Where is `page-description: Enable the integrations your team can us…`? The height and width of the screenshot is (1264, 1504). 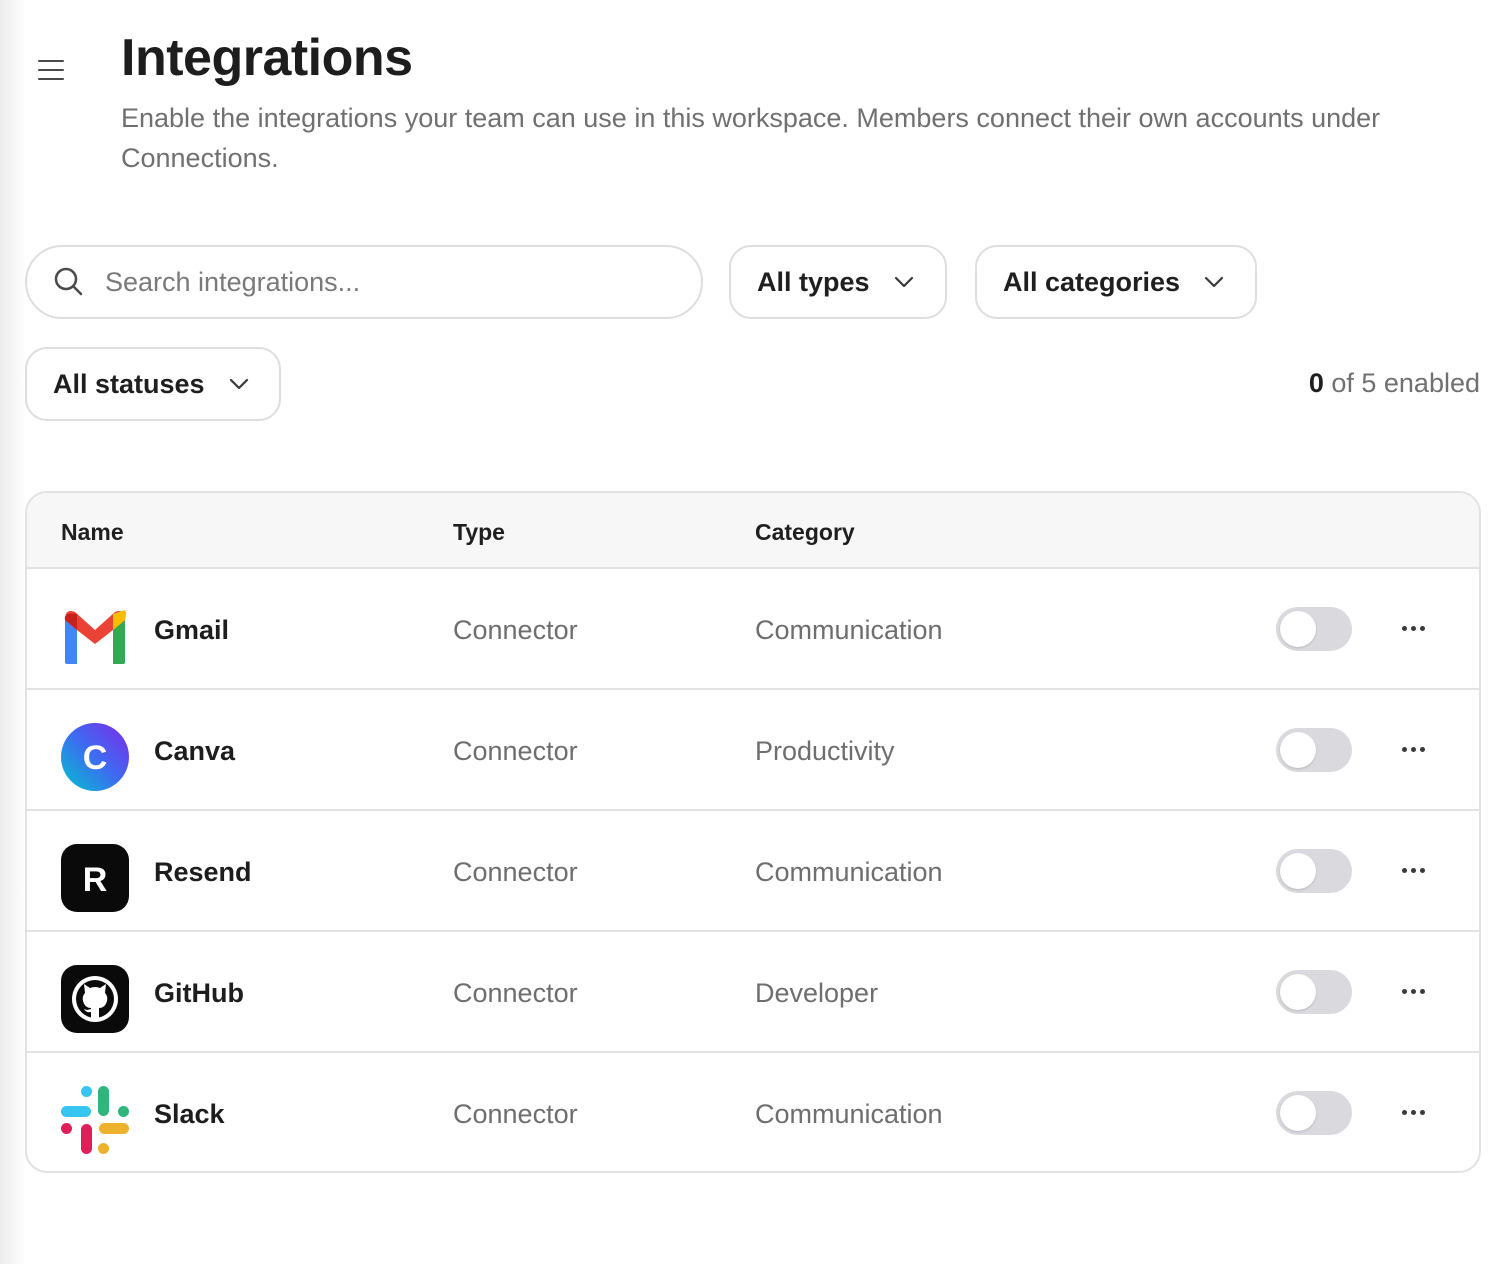 page-description: Enable the integrations your team can us… is located at coordinates (751, 138).